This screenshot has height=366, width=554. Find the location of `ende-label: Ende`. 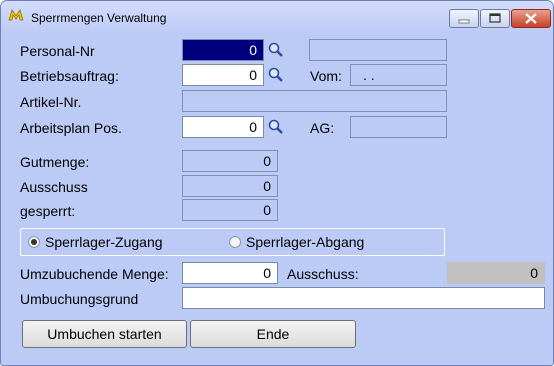

ende-label: Ende is located at coordinates (273, 334).